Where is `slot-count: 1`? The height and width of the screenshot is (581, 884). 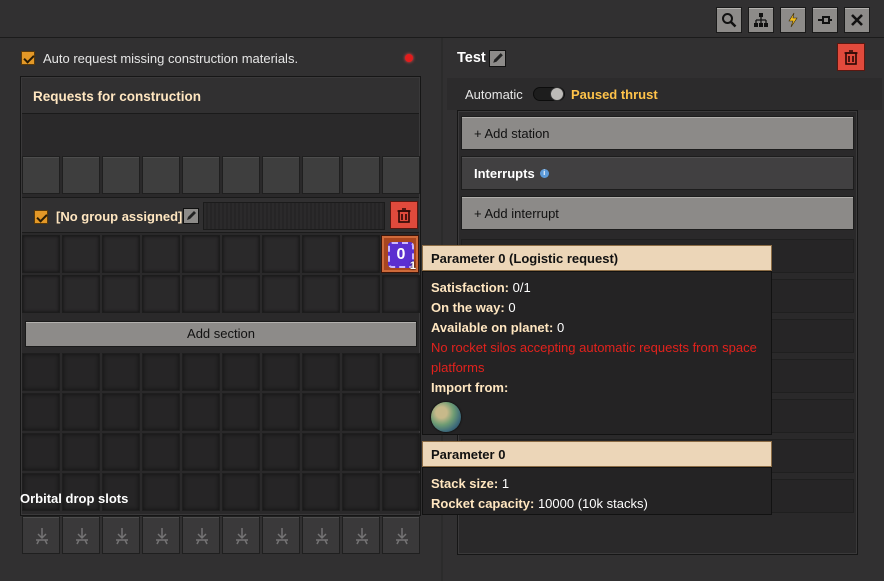 slot-count: 1 is located at coordinates (412, 266).